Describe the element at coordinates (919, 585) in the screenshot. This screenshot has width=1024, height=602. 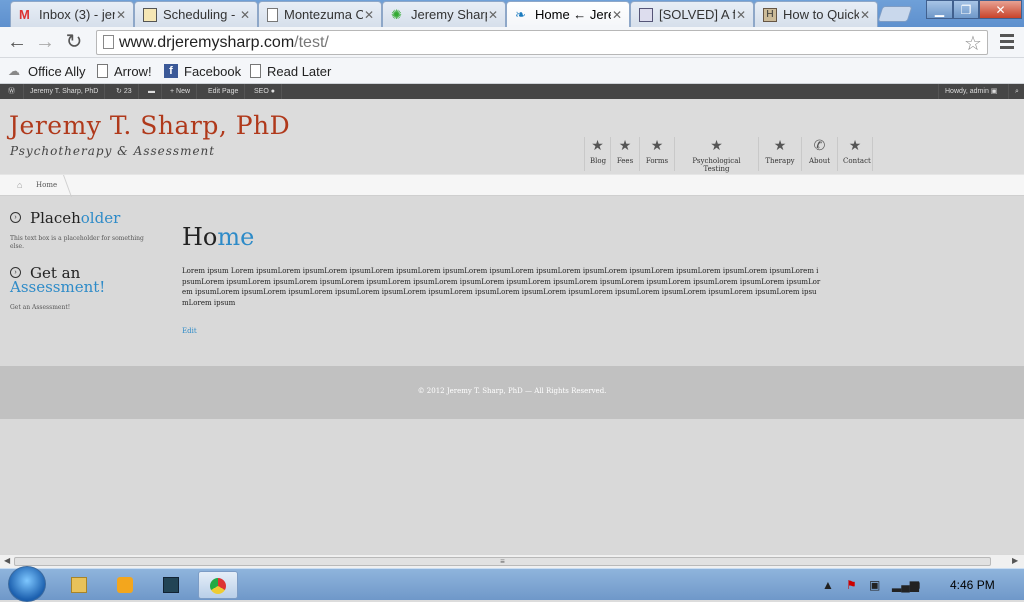
I see `volume-icon: 🔈︎` at that location.